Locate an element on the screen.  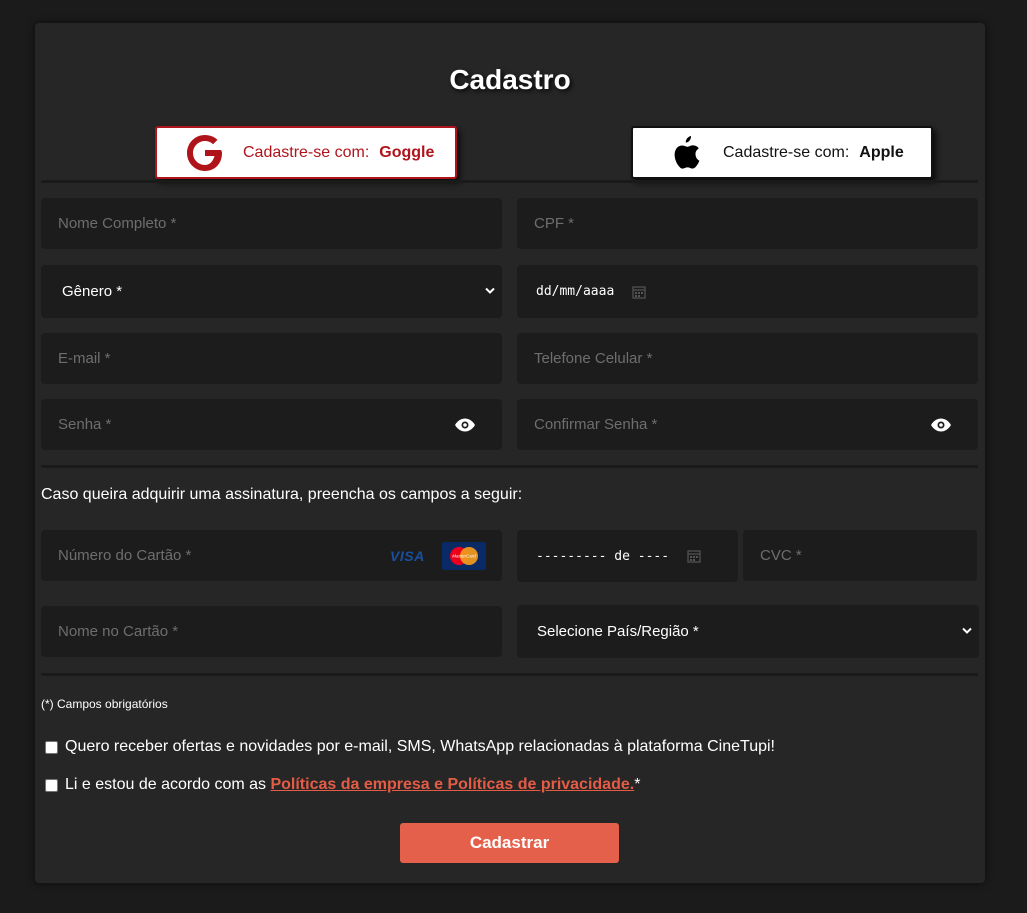
terms-checkbox-label: Li e estou de acordo com as is located at coordinates (166, 784).